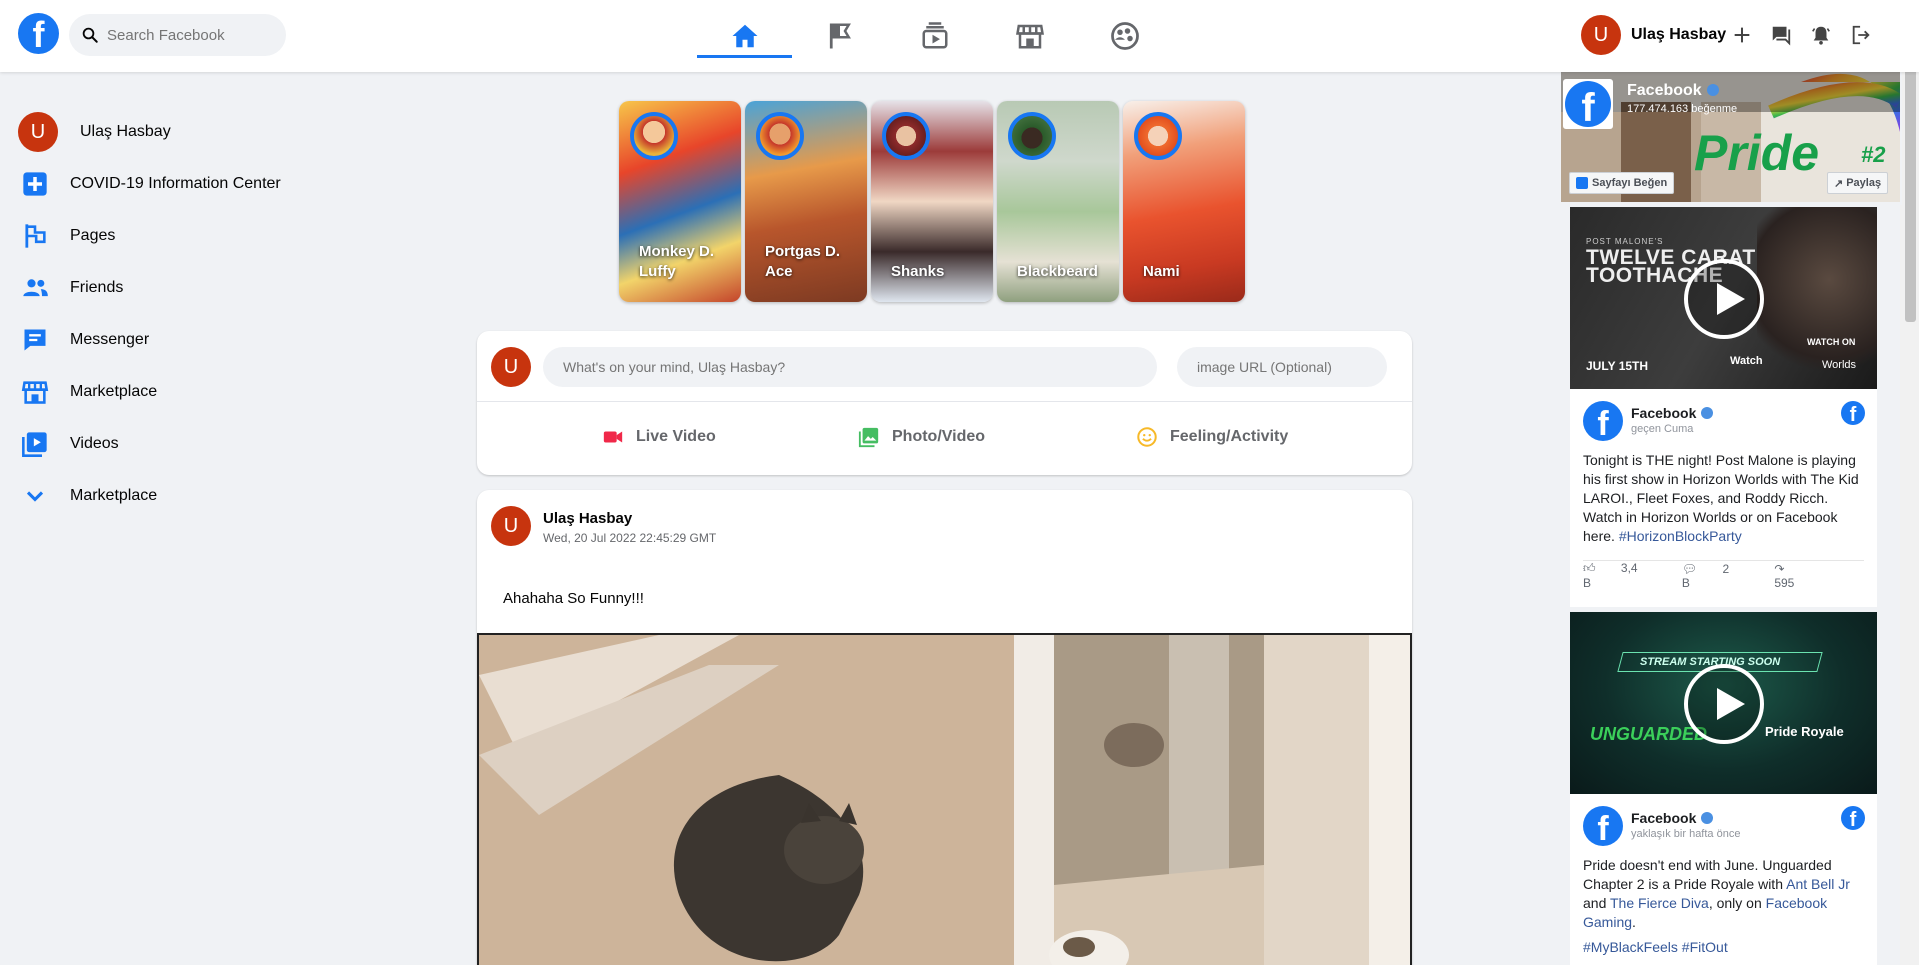 This screenshot has height=965, width=1919. What do you see at coordinates (1717, 576) in the screenshot?
I see `comments-count: 💬︎ 2 B` at bounding box center [1717, 576].